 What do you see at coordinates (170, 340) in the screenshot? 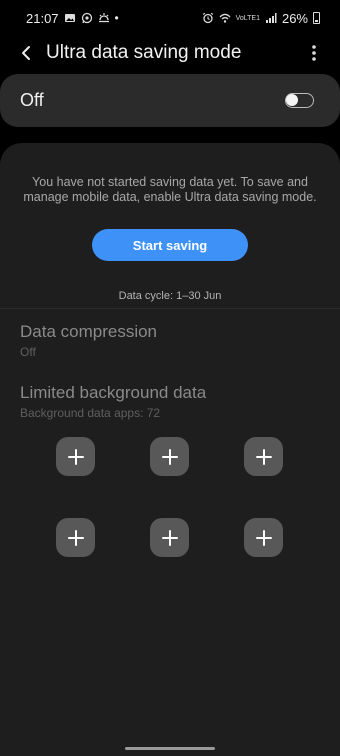
I see `data-compression-setting: Data compression Off` at bounding box center [170, 340].